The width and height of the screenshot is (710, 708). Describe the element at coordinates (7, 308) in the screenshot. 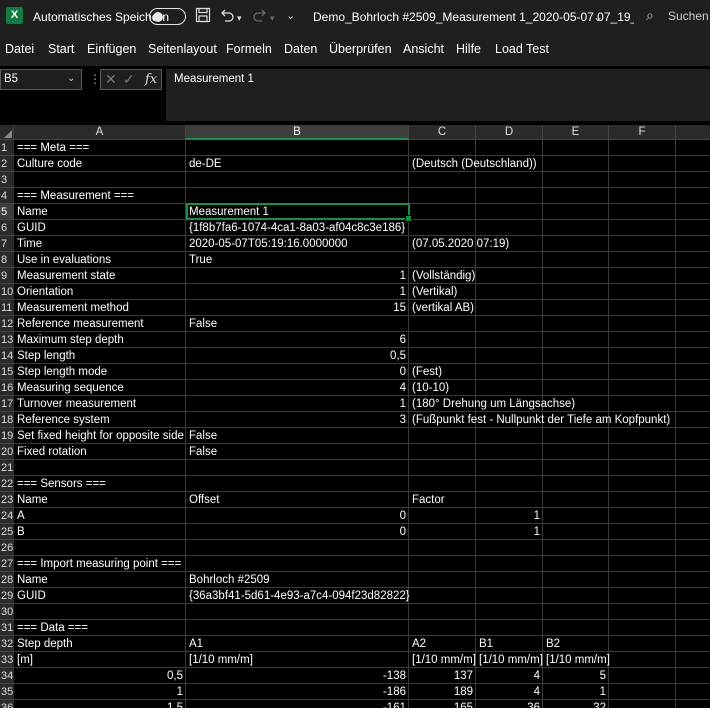

I see `row-header: 11` at that location.